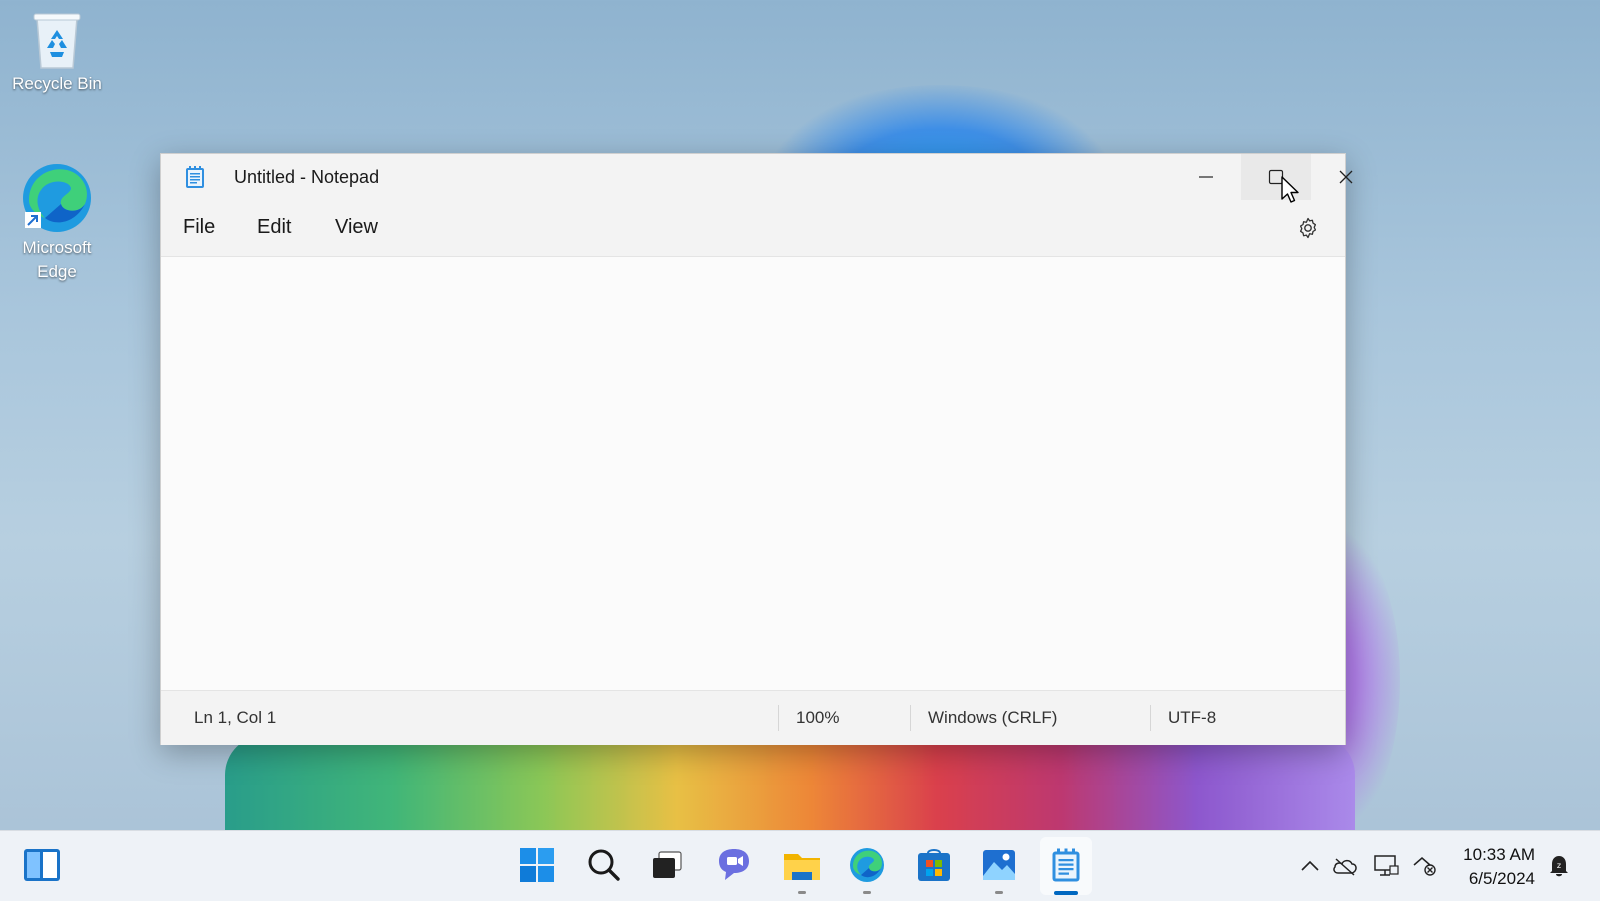  I want to click on menu-file: File, so click(199, 227).